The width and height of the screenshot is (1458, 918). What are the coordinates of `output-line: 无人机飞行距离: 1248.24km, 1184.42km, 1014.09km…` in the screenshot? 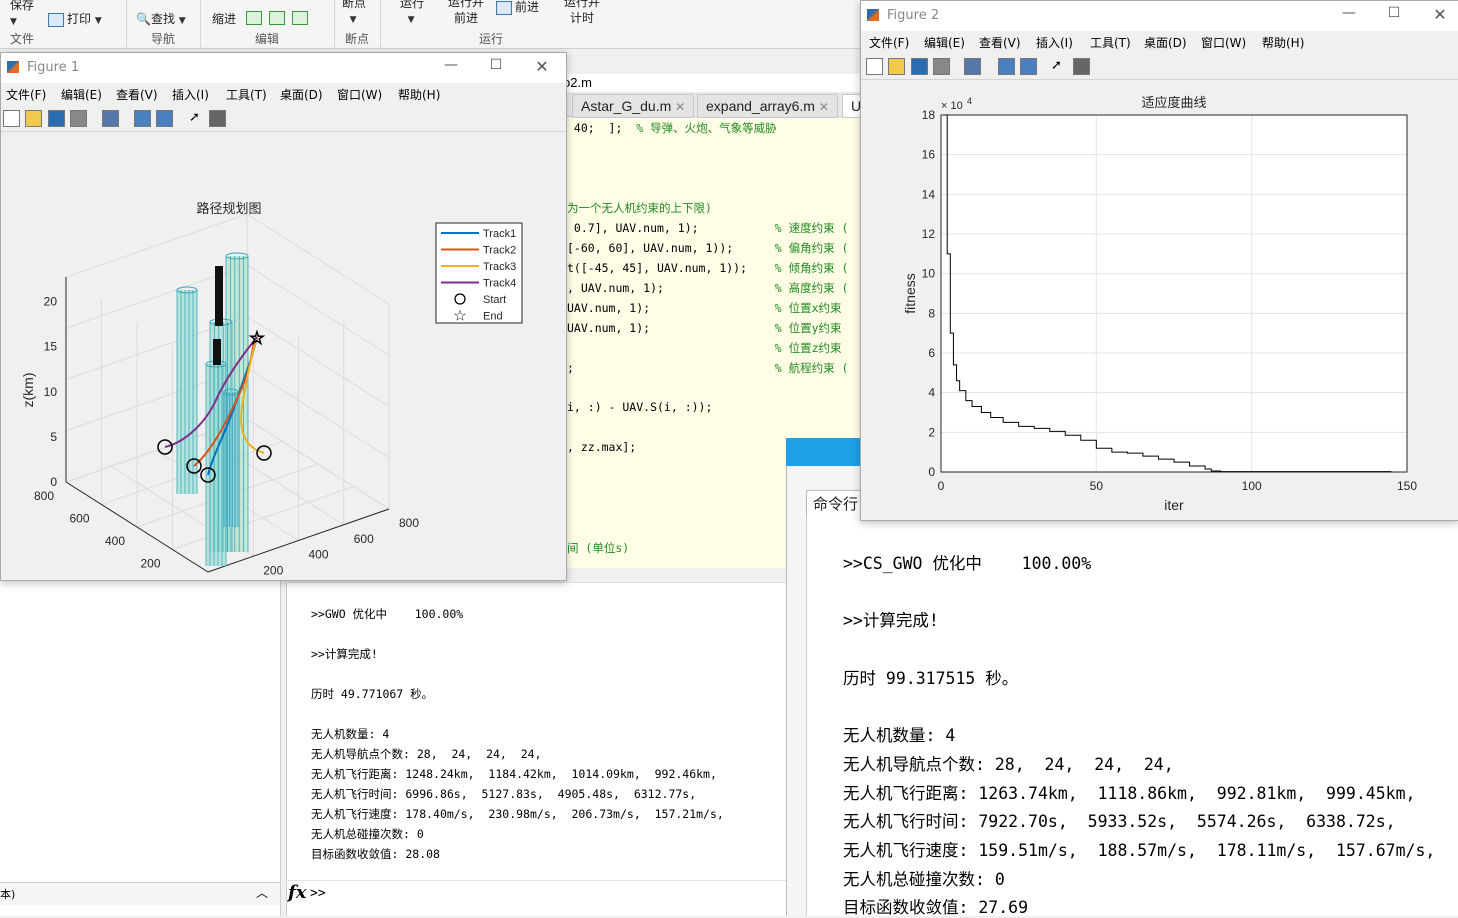 It's located at (514, 774).